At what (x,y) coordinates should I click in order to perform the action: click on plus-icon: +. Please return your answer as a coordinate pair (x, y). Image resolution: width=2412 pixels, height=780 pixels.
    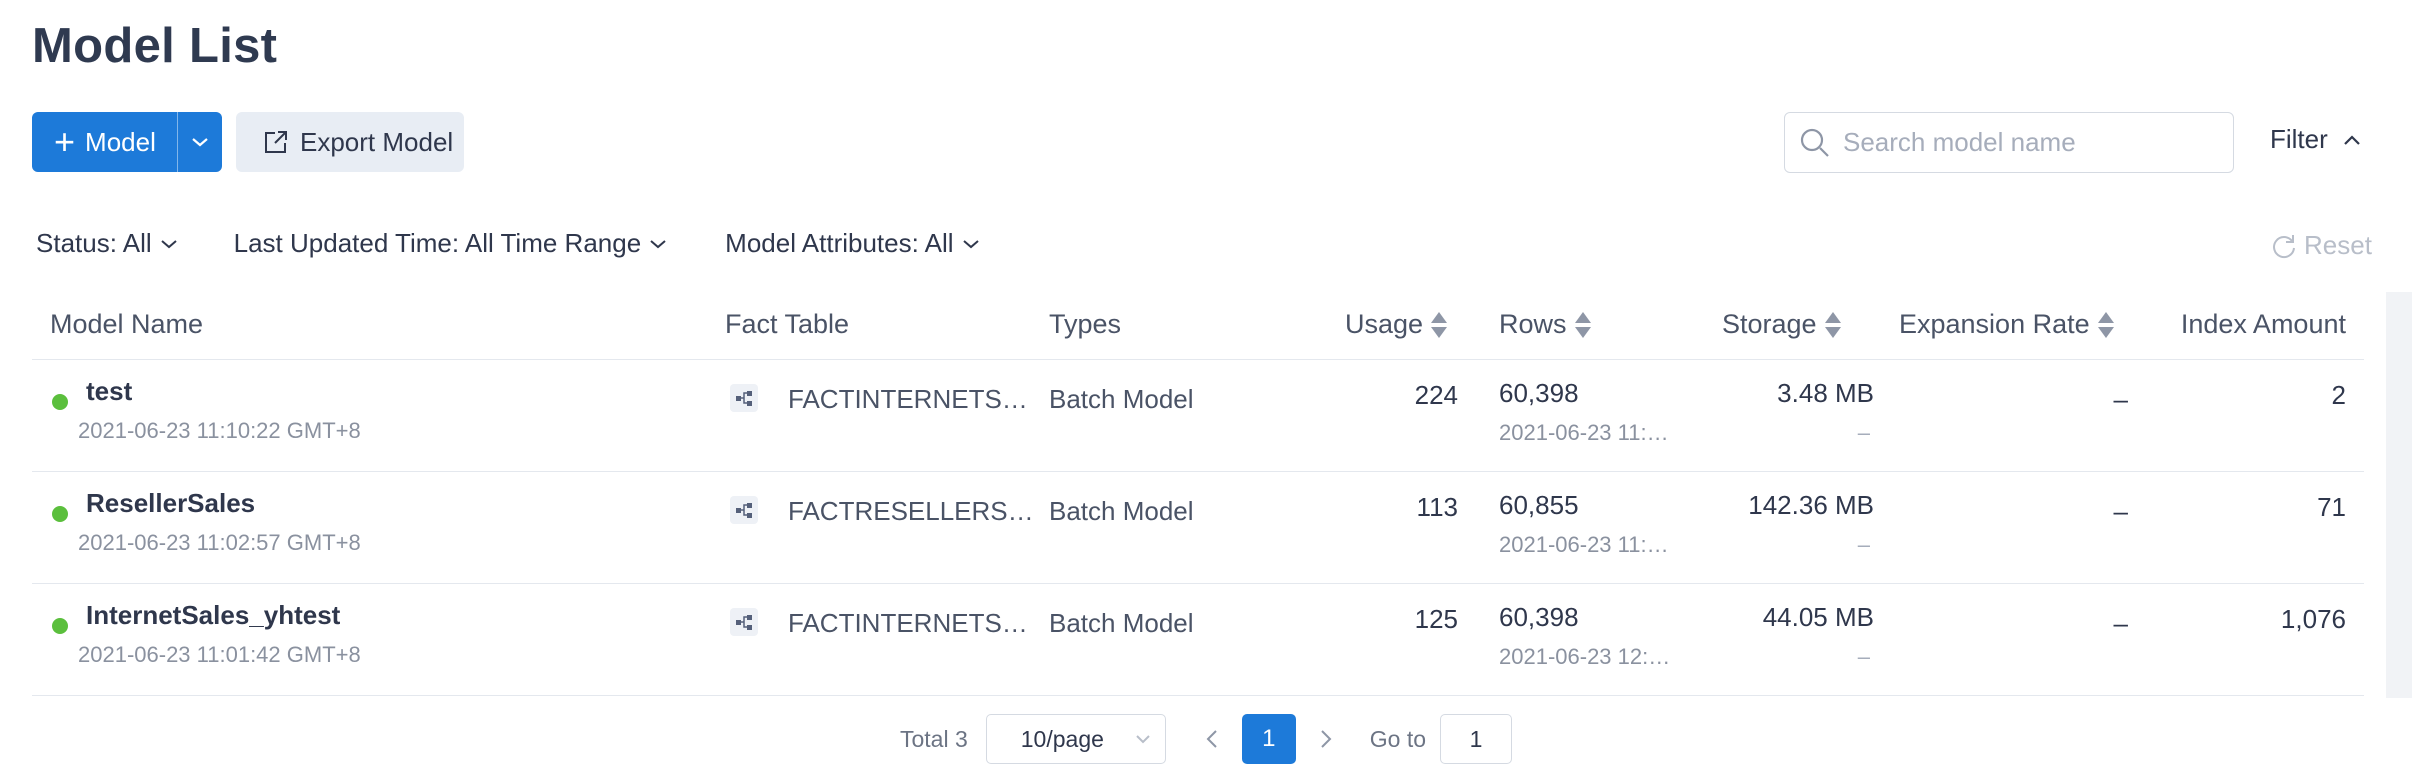
    Looking at the image, I should click on (65, 141).